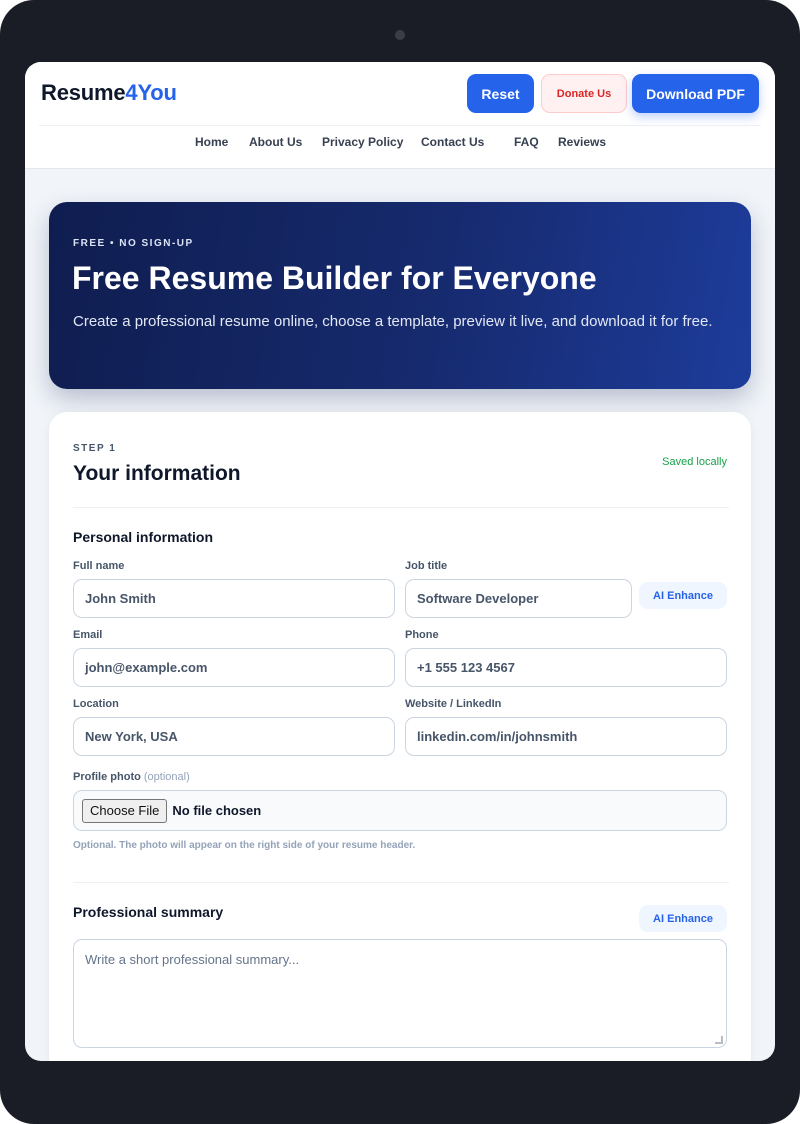 The width and height of the screenshot is (800, 1124). What do you see at coordinates (107, 777) in the screenshot?
I see `profile-photo-label-text: Profile photo` at bounding box center [107, 777].